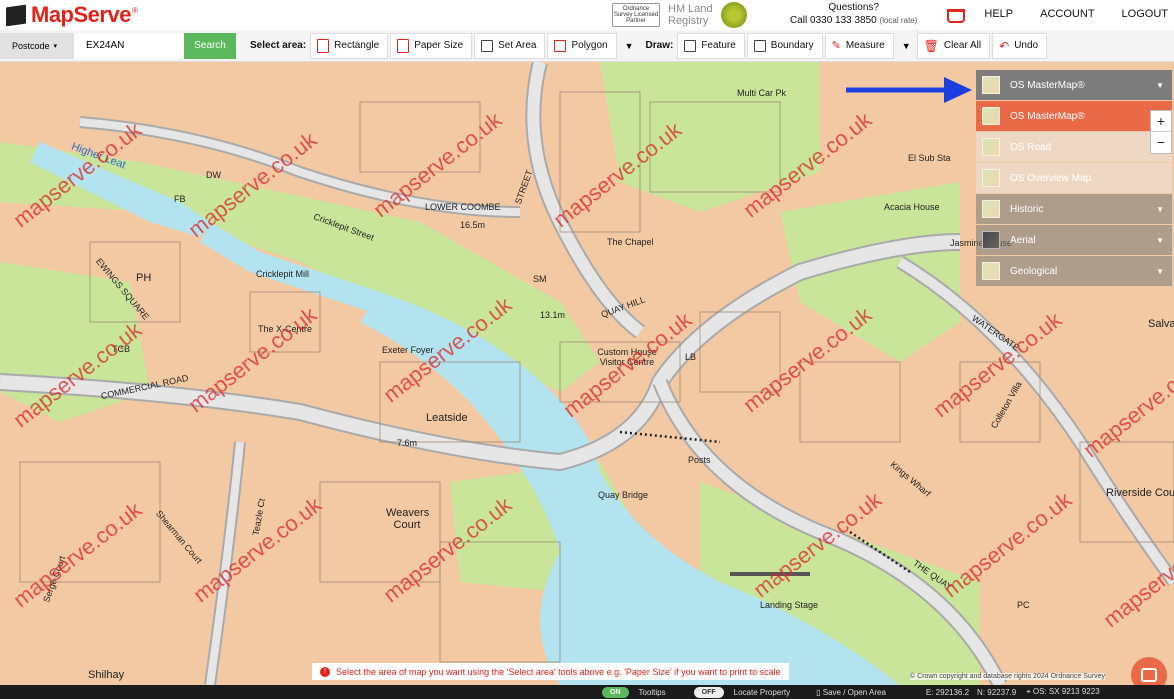 The height and width of the screenshot is (699, 1174). What do you see at coordinates (1140, 493) in the screenshot?
I see `map-label: Riverside Court` at bounding box center [1140, 493].